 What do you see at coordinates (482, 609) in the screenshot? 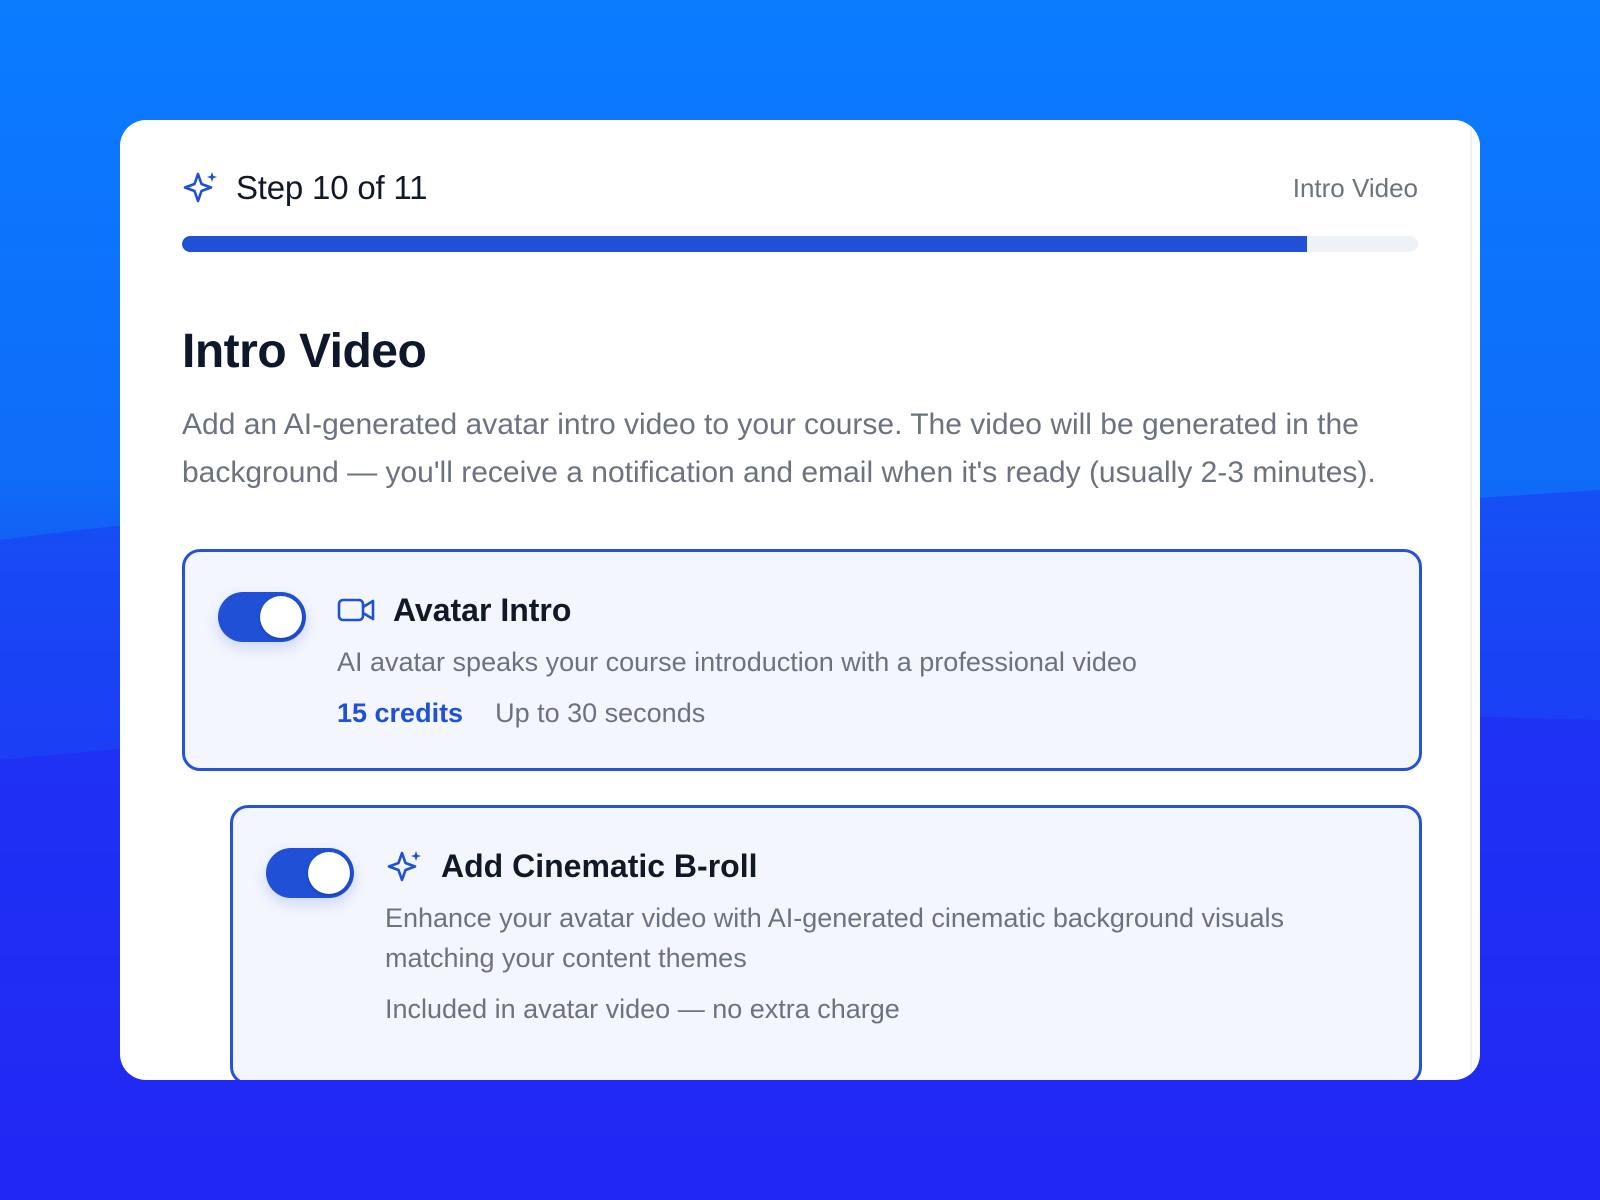
I see `avatar-intro-title: Avatar Intro` at bounding box center [482, 609].